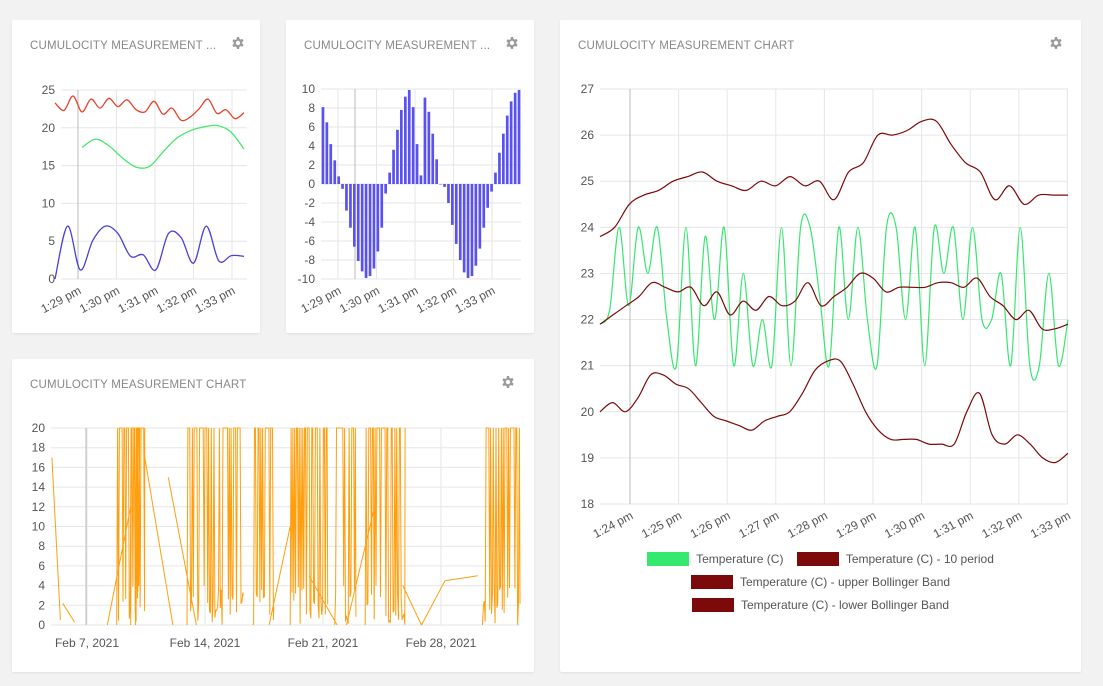 This screenshot has width=1103, height=686. What do you see at coordinates (309, 203) in the screenshot?
I see `y-tick-label: -2` at bounding box center [309, 203].